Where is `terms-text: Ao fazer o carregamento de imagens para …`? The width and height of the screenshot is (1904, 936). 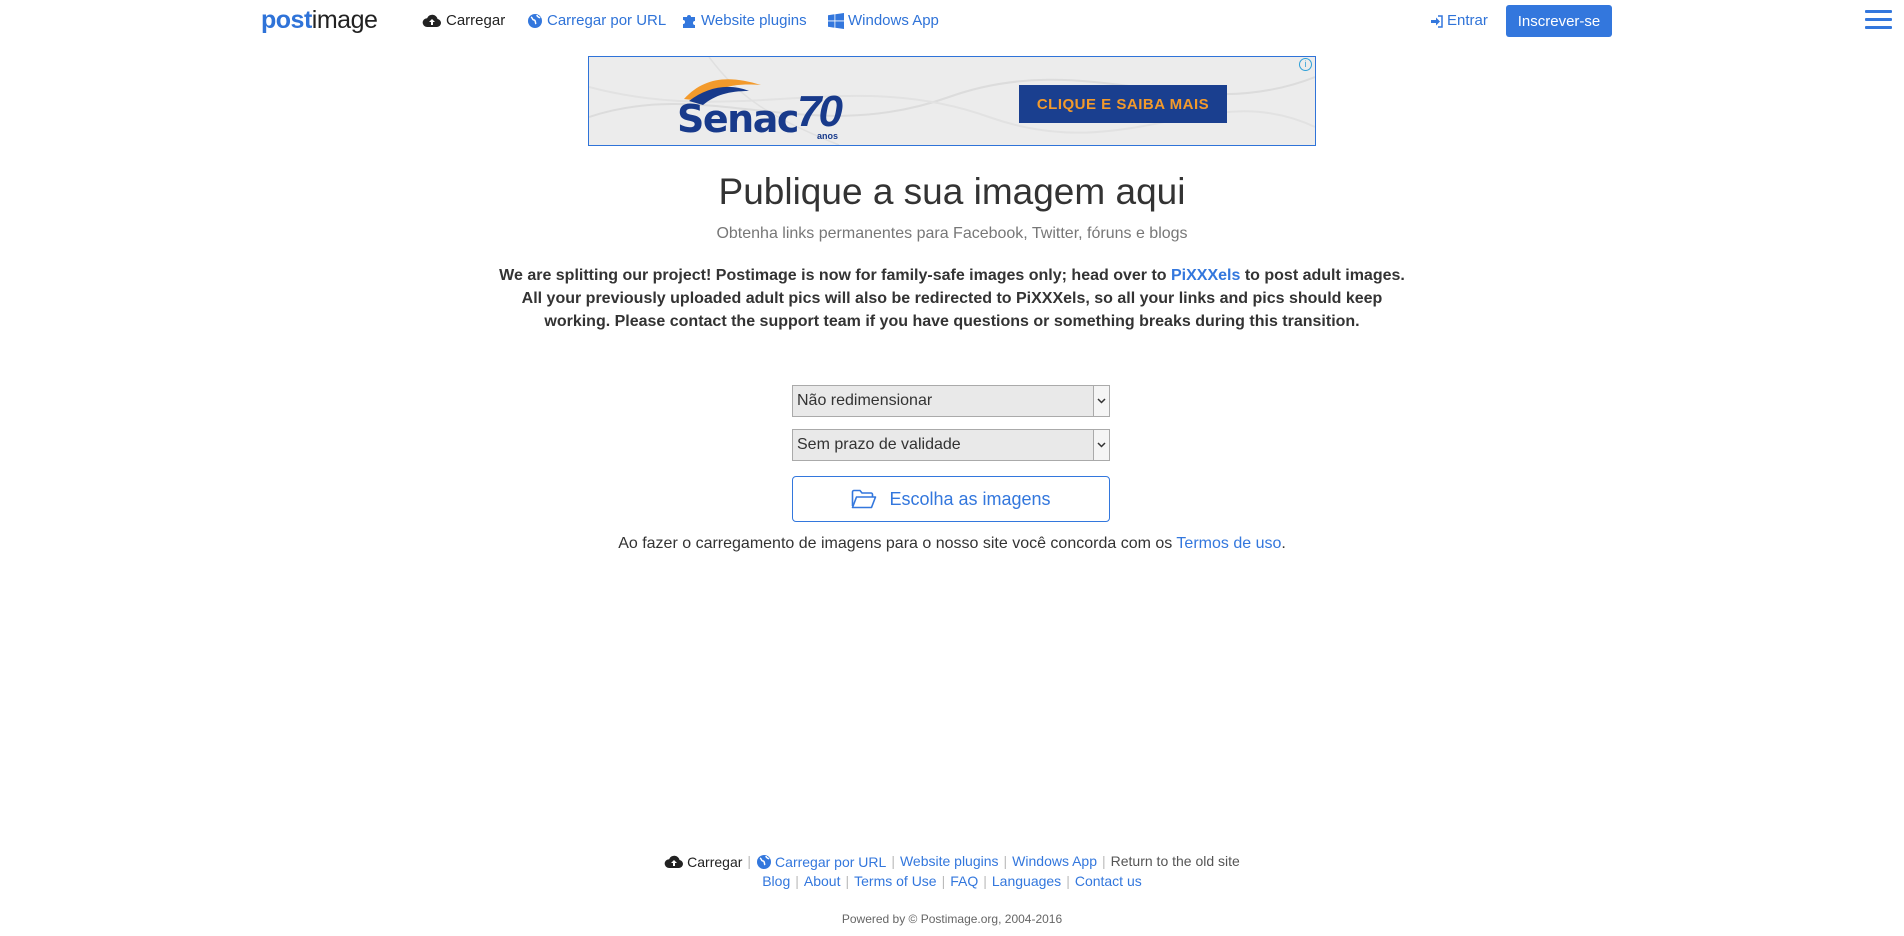
terms-text: Ao fazer o carregamento de imagens para … is located at coordinates (897, 543).